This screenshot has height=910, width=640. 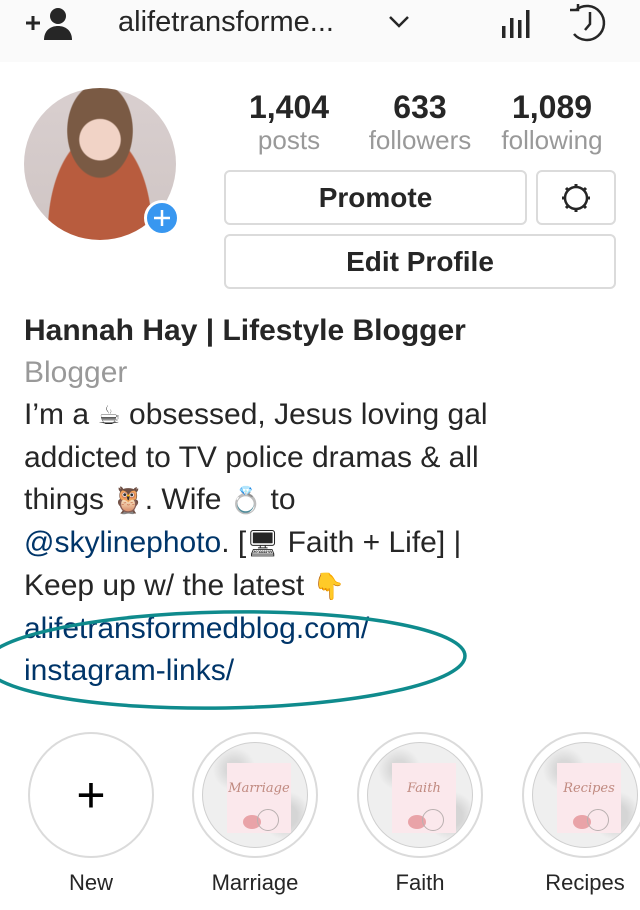 What do you see at coordinates (279, 499) in the screenshot?
I see `bio-text: to` at bounding box center [279, 499].